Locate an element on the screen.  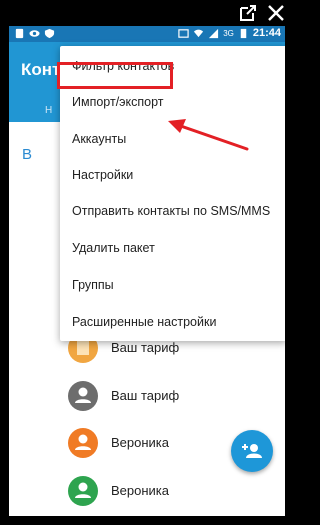
battery-icon is located at coordinates (243, 33).